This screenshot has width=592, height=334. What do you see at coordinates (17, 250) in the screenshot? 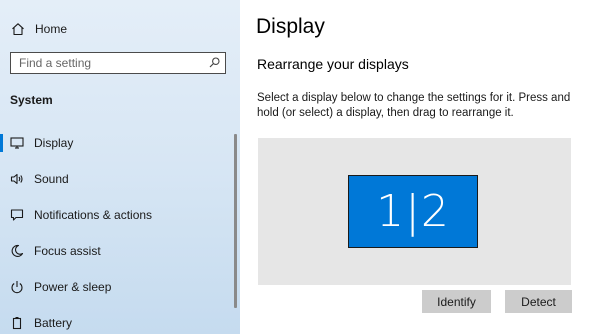
I see `moon-icon` at bounding box center [17, 250].